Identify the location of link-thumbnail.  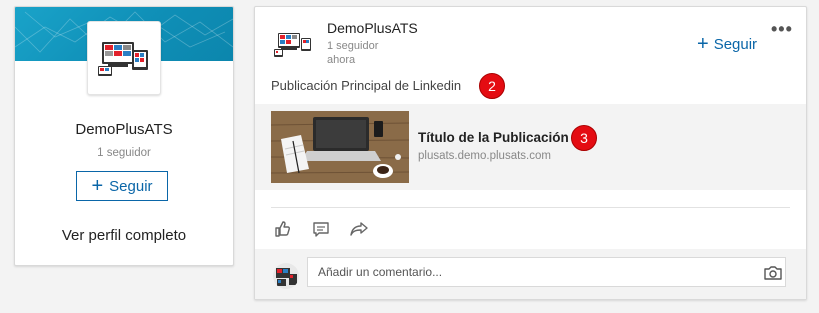
(340, 147).